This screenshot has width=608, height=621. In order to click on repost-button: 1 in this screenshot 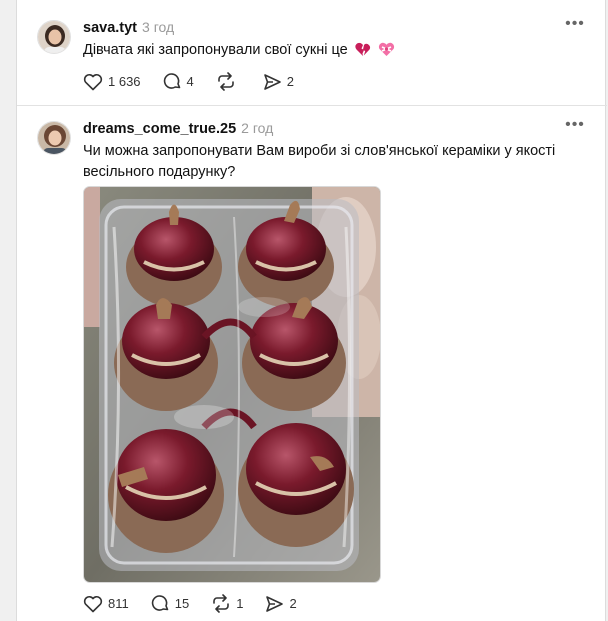, I will do `click(227, 603)`.